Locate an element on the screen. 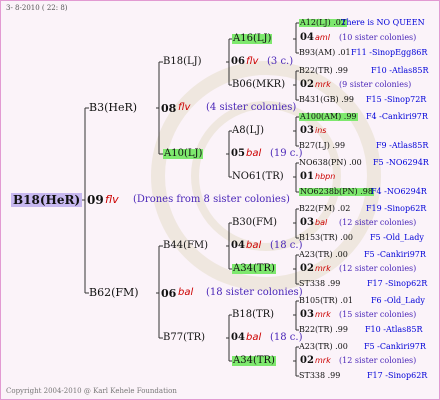 The image size is (440, 400). l4-b06mkr: B06(MKR) is located at coordinates (258, 85).